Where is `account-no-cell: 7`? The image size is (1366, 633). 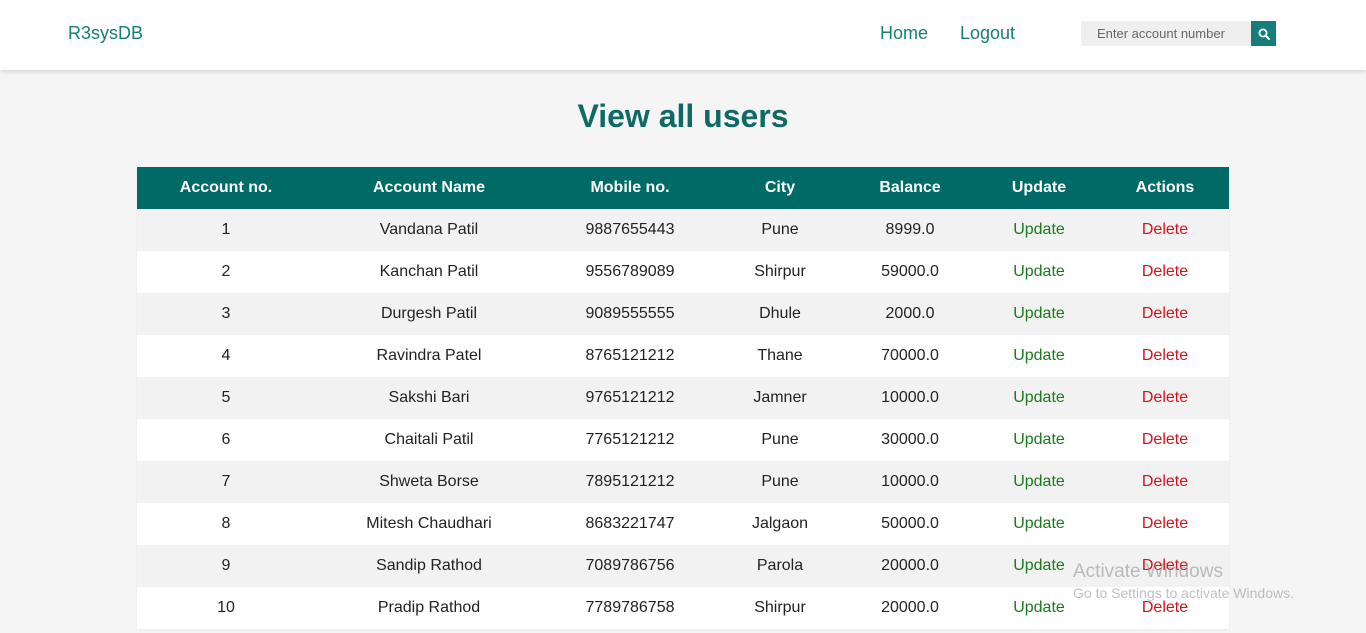 account-no-cell: 7 is located at coordinates (226, 482).